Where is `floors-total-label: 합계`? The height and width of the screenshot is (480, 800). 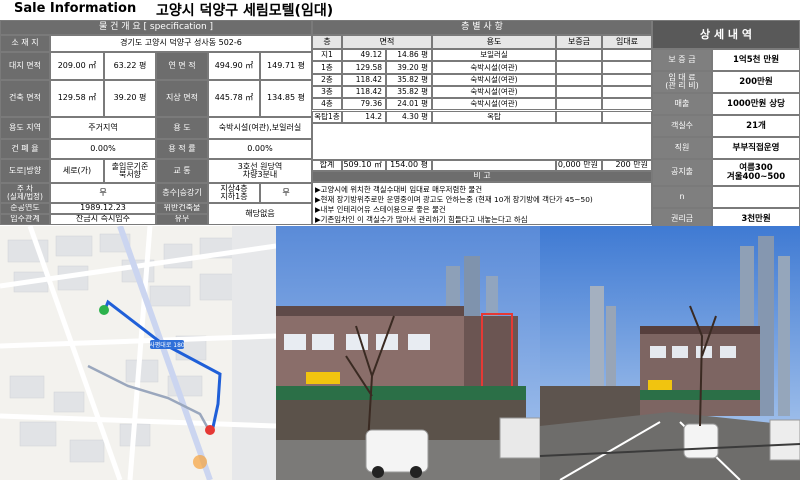 floors-total-label: 합계 is located at coordinates (327, 165).